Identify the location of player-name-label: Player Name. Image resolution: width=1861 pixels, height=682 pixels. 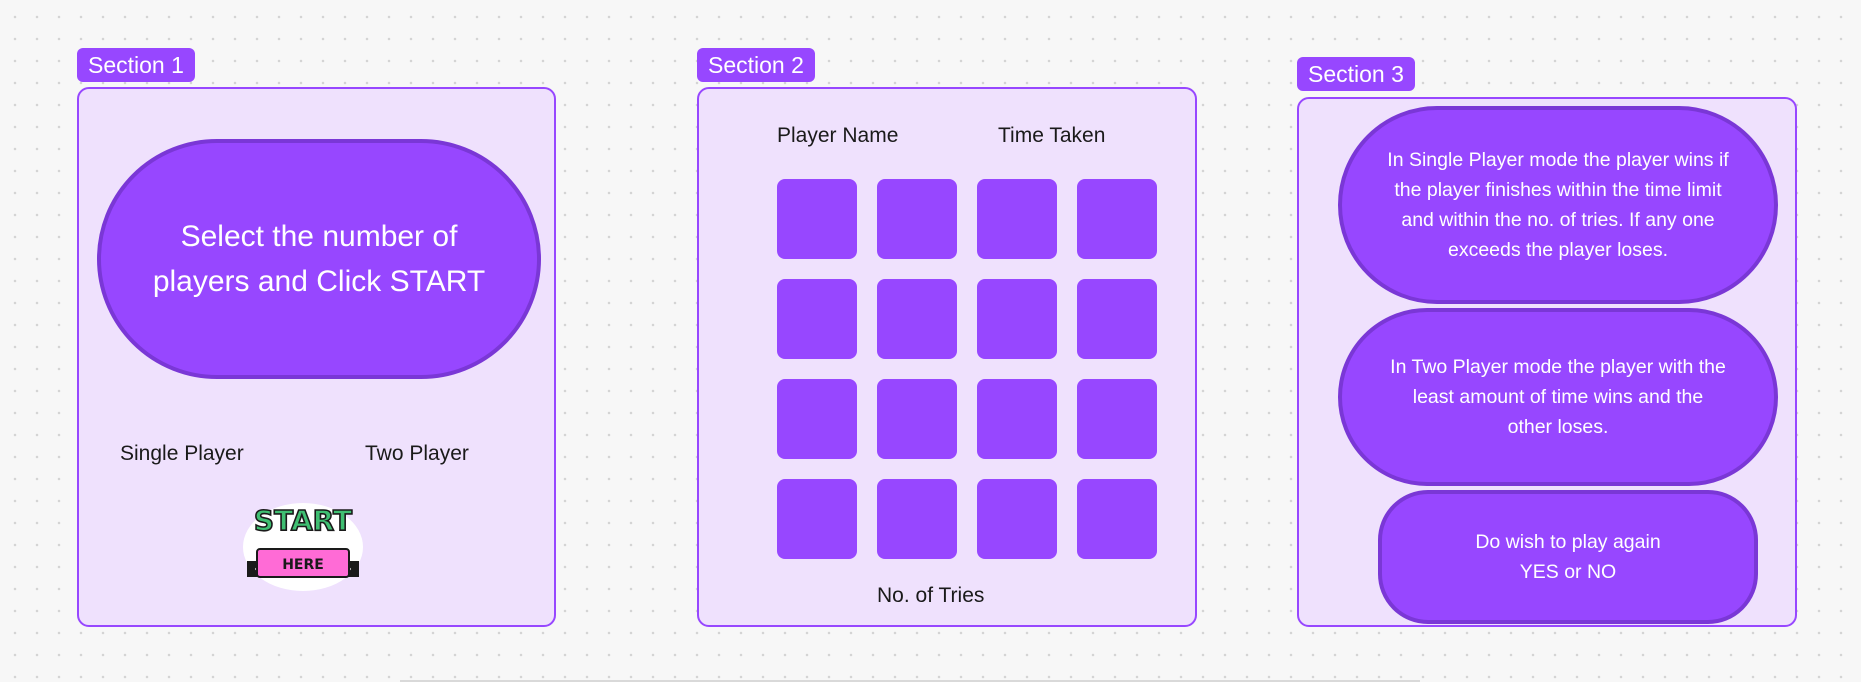
(838, 135).